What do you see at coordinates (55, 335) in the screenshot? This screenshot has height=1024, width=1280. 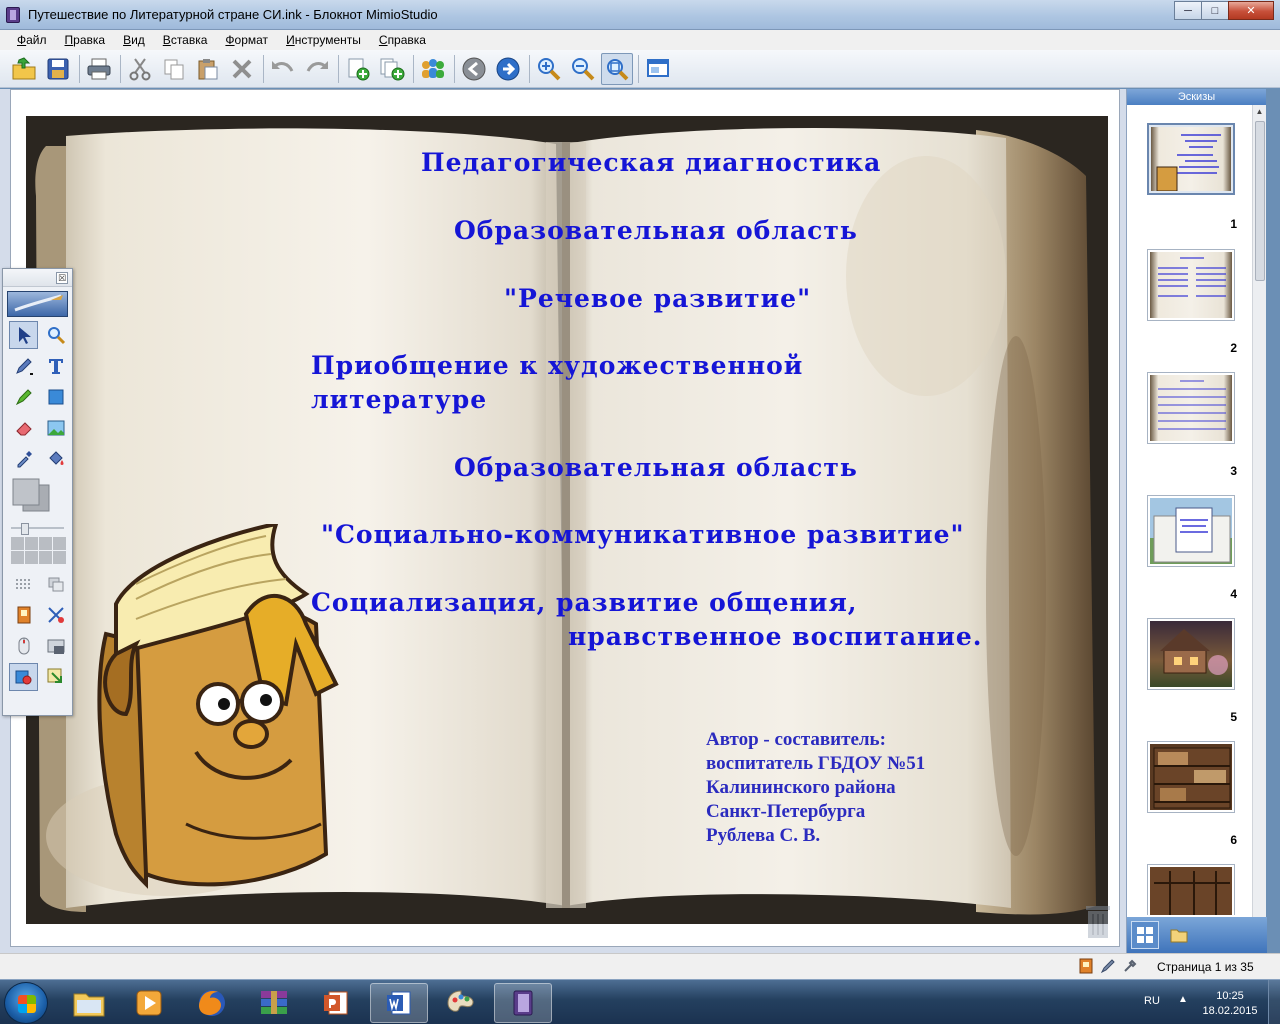 I see `zoom-tool-button` at bounding box center [55, 335].